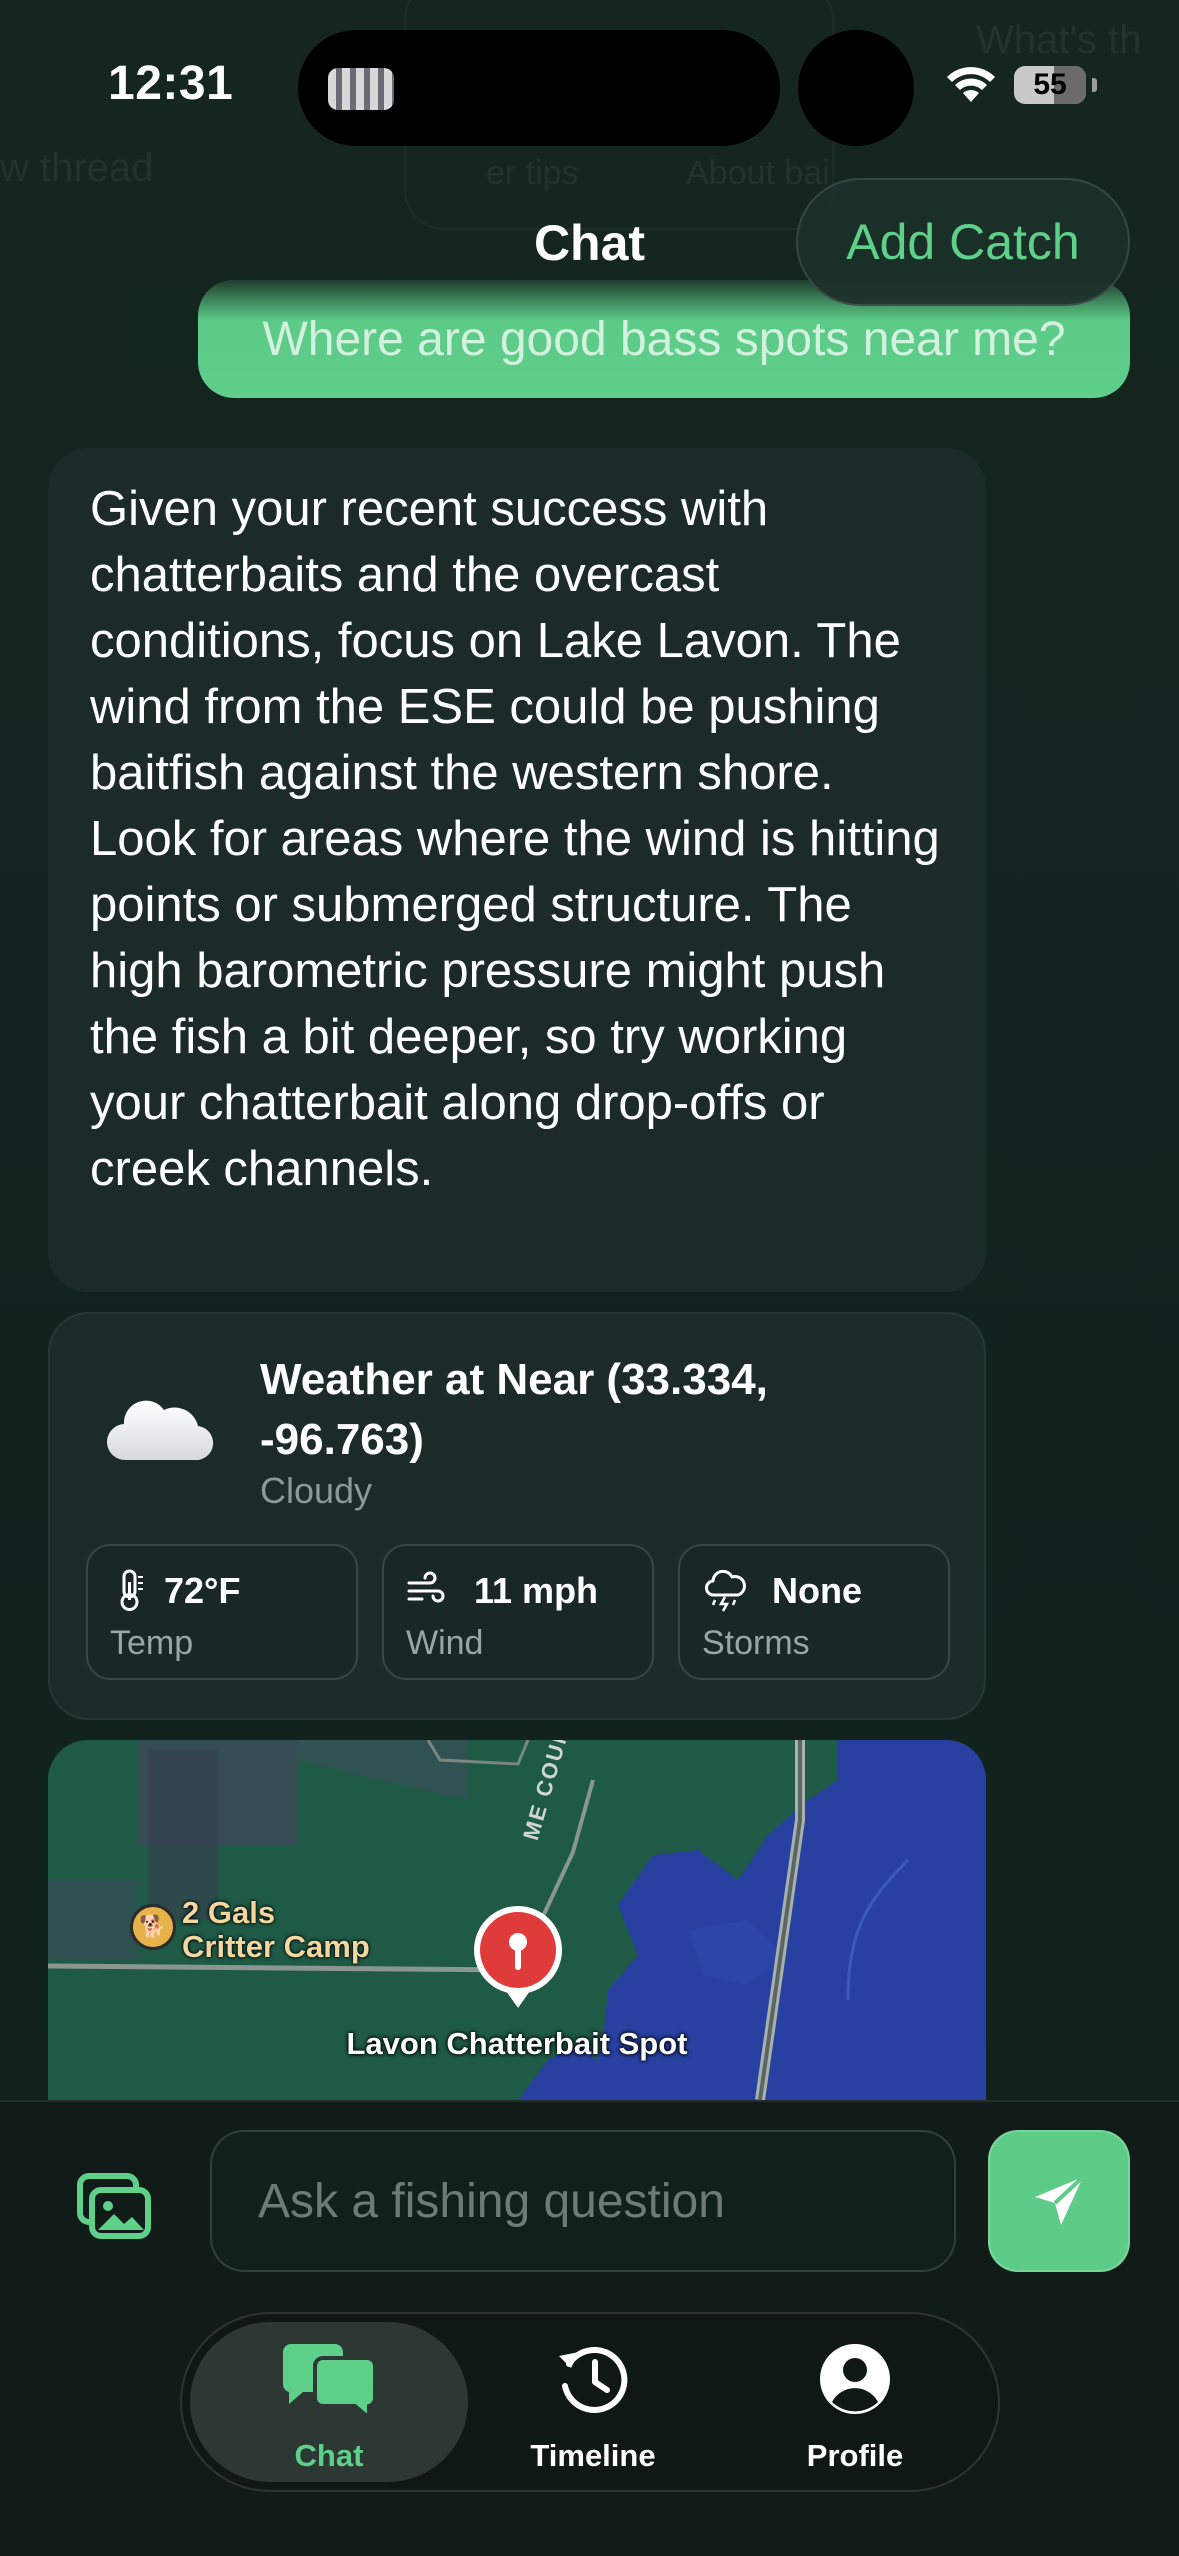 The width and height of the screenshot is (1179, 2556). Describe the element at coordinates (536, 1590) in the screenshot. I see `stat-value: 11 mph` at that location.